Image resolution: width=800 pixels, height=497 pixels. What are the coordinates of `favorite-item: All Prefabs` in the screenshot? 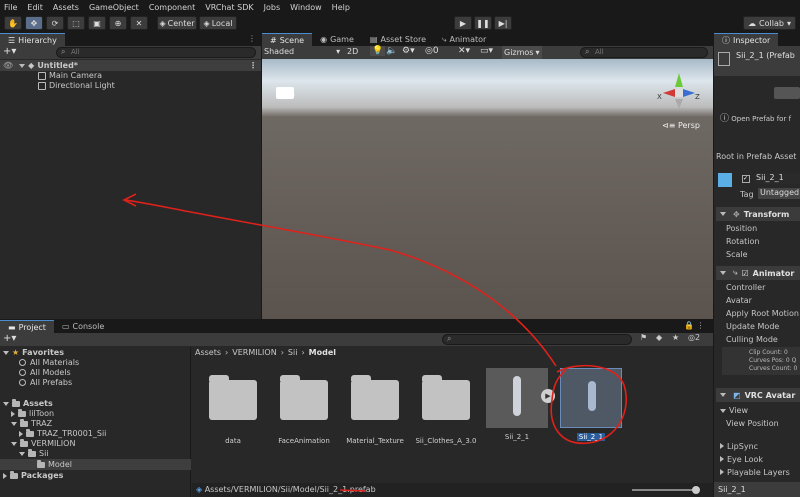 It's located at (45, 382).